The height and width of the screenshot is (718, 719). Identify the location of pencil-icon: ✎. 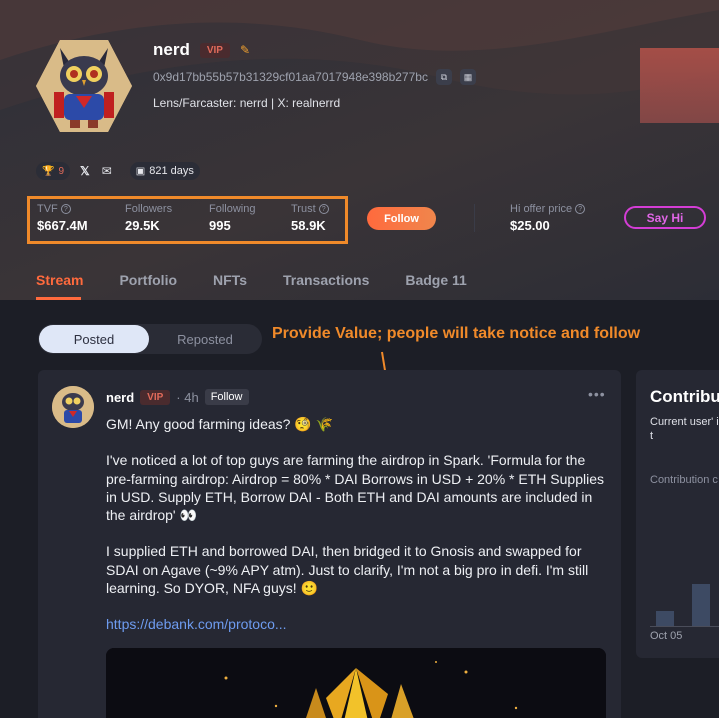
(245, 50).